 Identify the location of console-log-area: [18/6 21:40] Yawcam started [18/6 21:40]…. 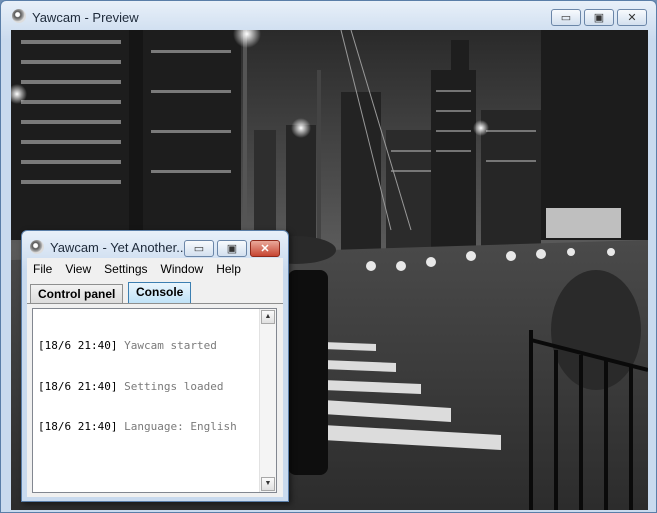
(154, 400).